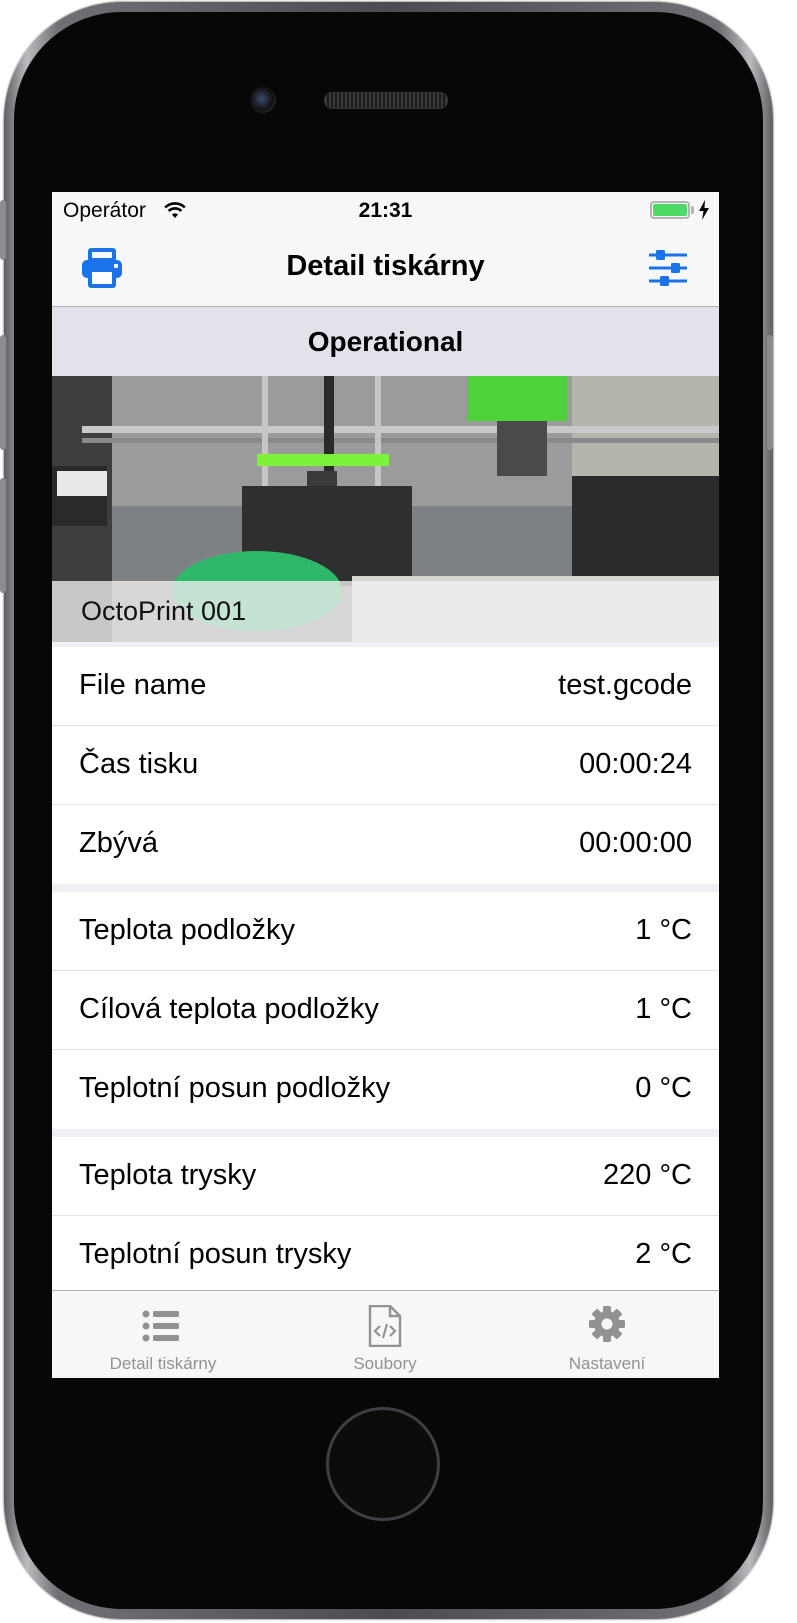 Image resolution: width=797 pixels, height=1623 pixels. I want to click on power-button, so click(770, 392).